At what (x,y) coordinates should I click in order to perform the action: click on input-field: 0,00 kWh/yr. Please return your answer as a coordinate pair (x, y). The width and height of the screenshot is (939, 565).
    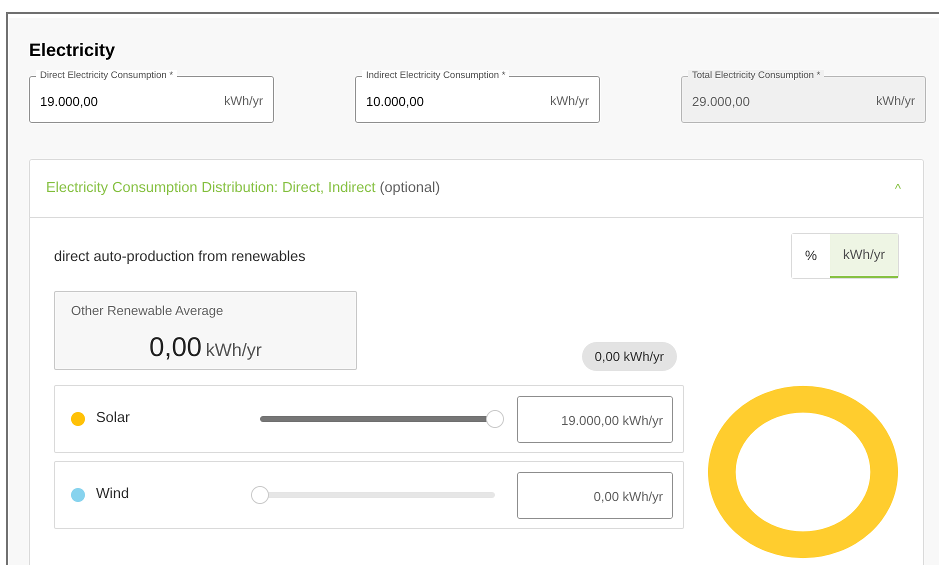
    Looking at the image, I should click on (595, 495).